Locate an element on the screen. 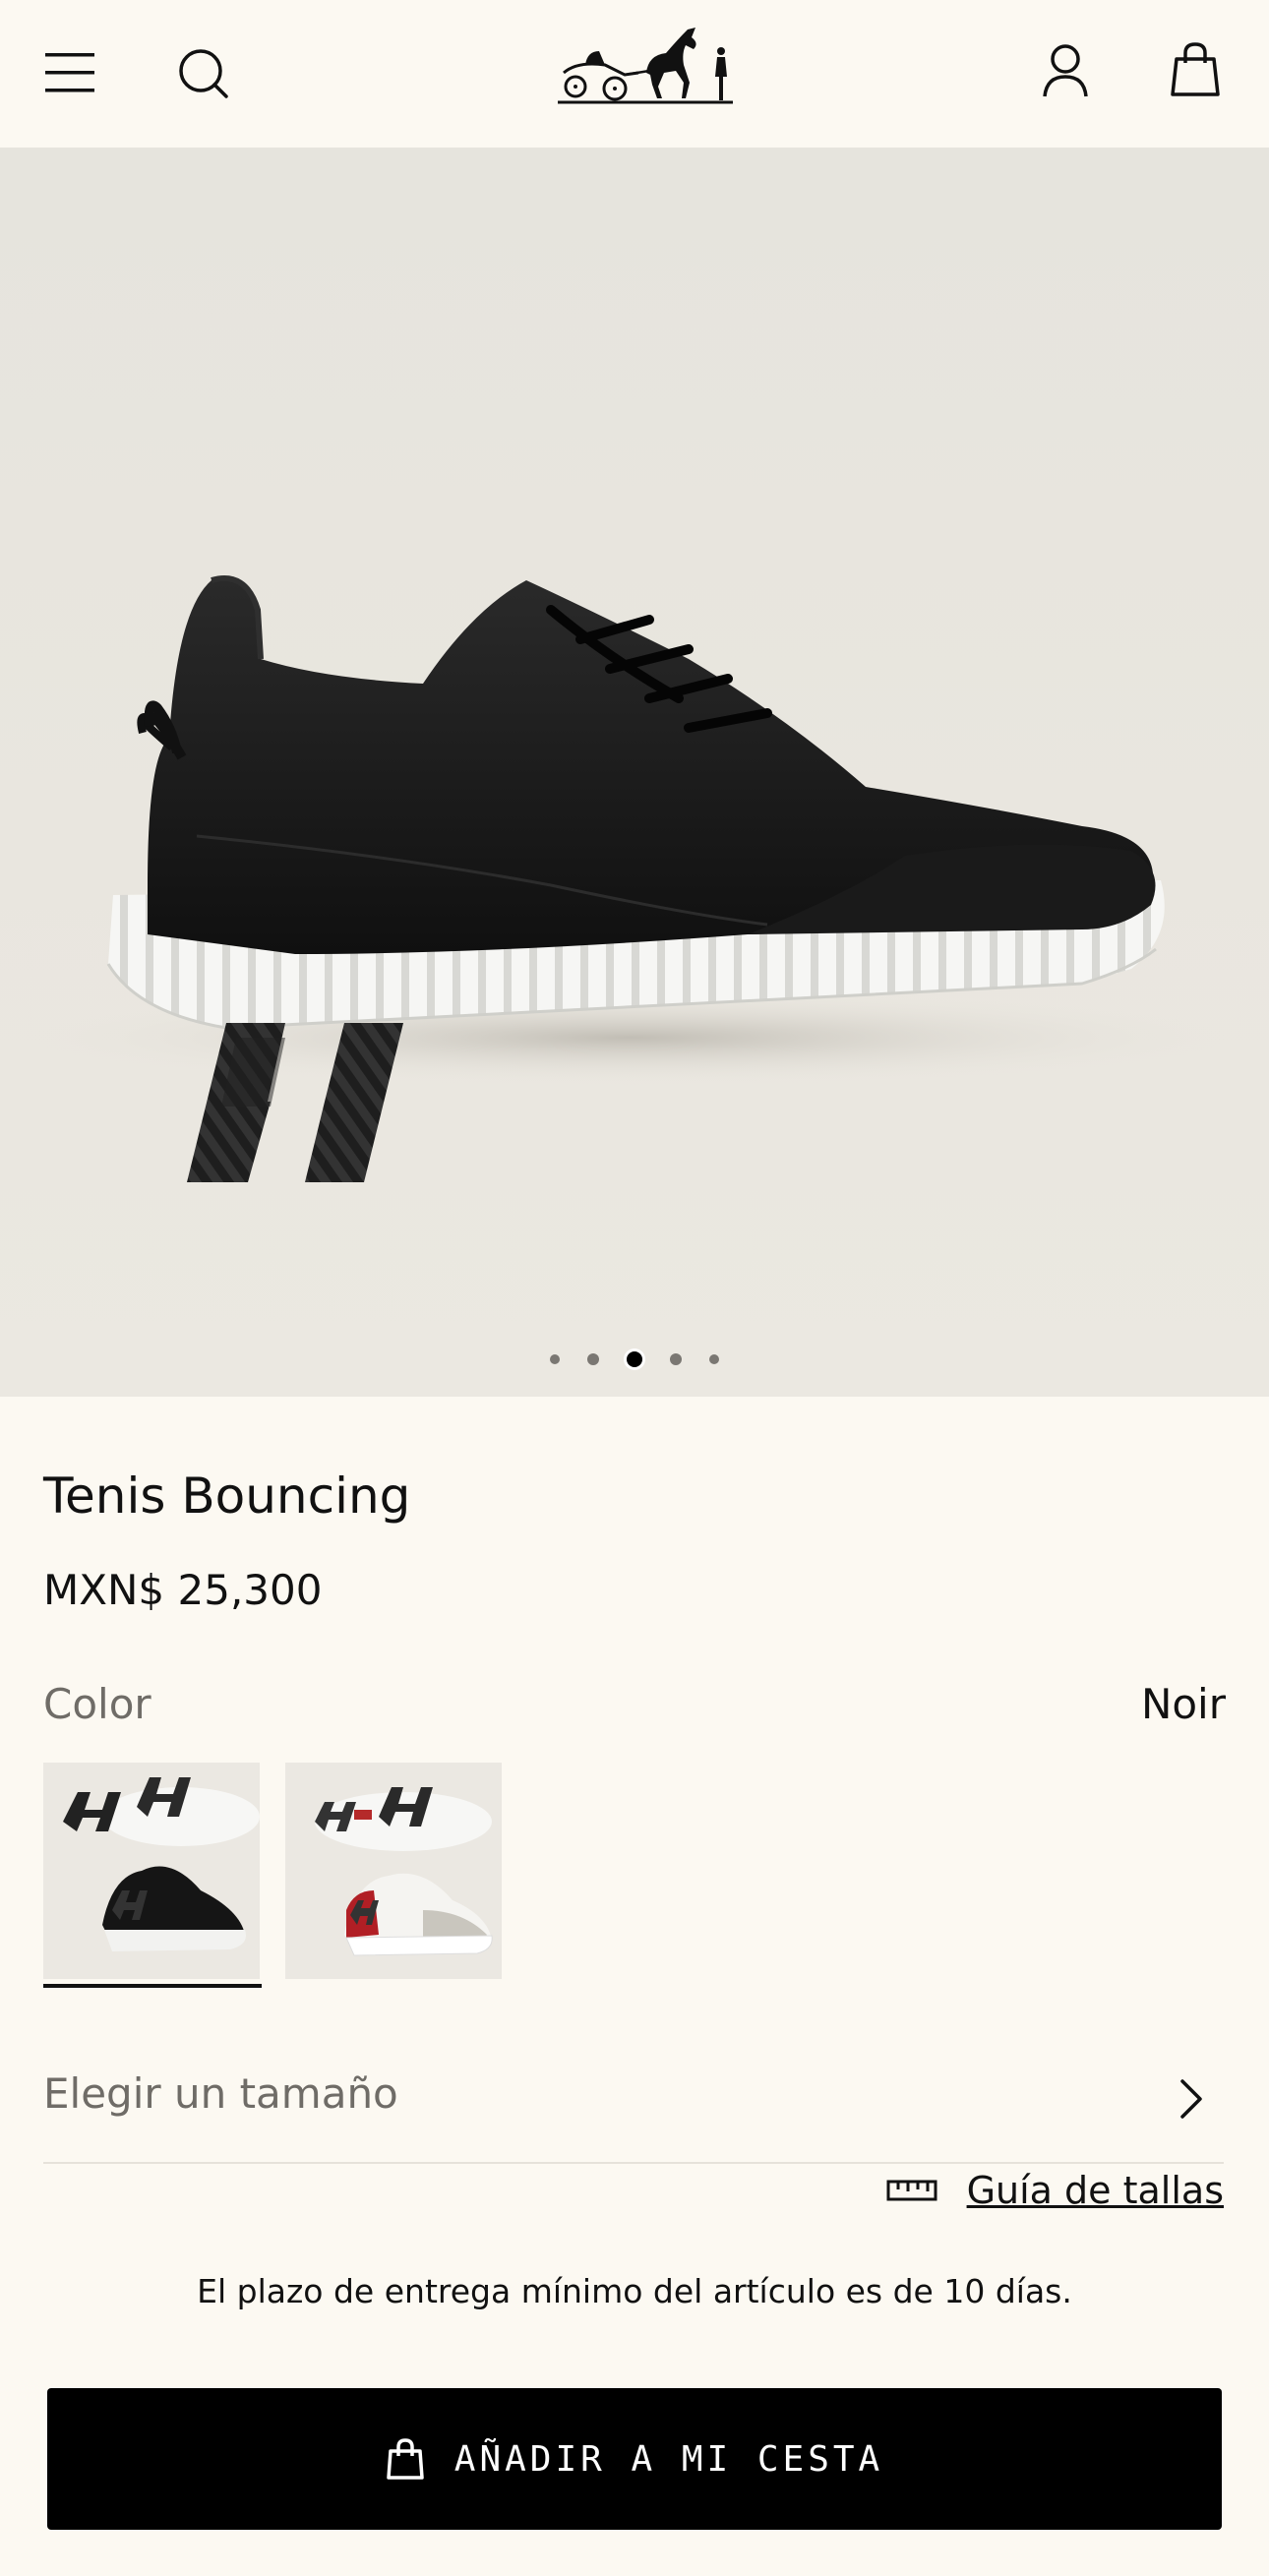 The width and height of the screenshot is (1269, 2576). swatch-selected-indicator is located at coordinates (152, 1986).